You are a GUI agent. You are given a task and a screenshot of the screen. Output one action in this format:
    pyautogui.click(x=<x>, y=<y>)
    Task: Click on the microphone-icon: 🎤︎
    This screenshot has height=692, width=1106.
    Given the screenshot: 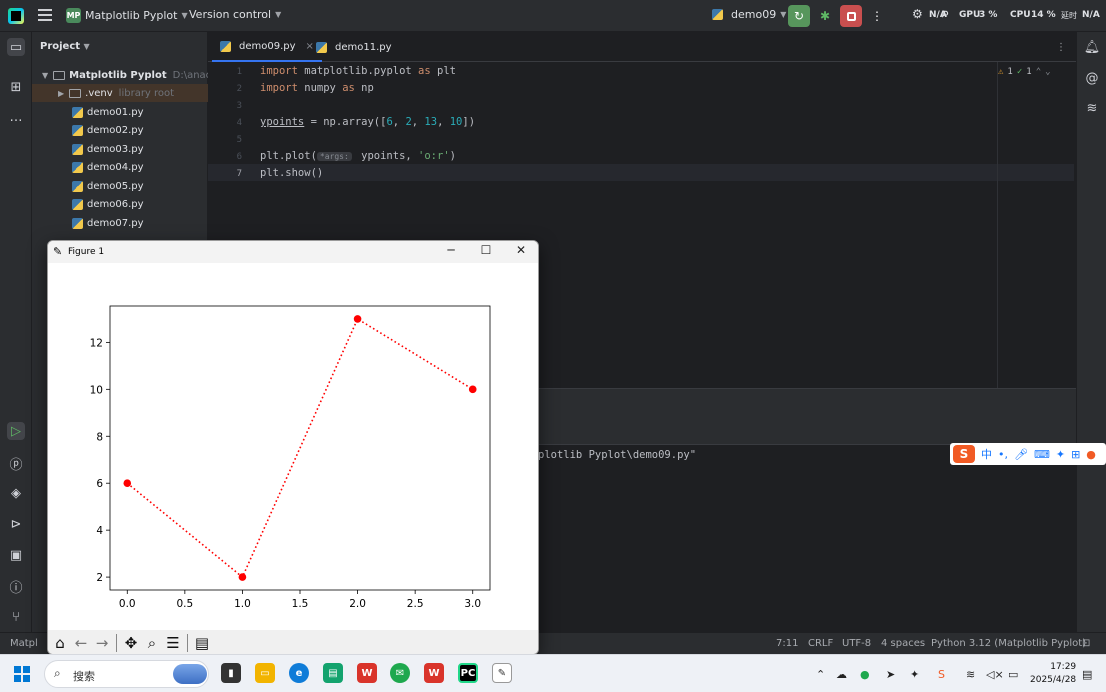 What is the action you would take?
    pyautogui.click(x=1021, y=454)
    